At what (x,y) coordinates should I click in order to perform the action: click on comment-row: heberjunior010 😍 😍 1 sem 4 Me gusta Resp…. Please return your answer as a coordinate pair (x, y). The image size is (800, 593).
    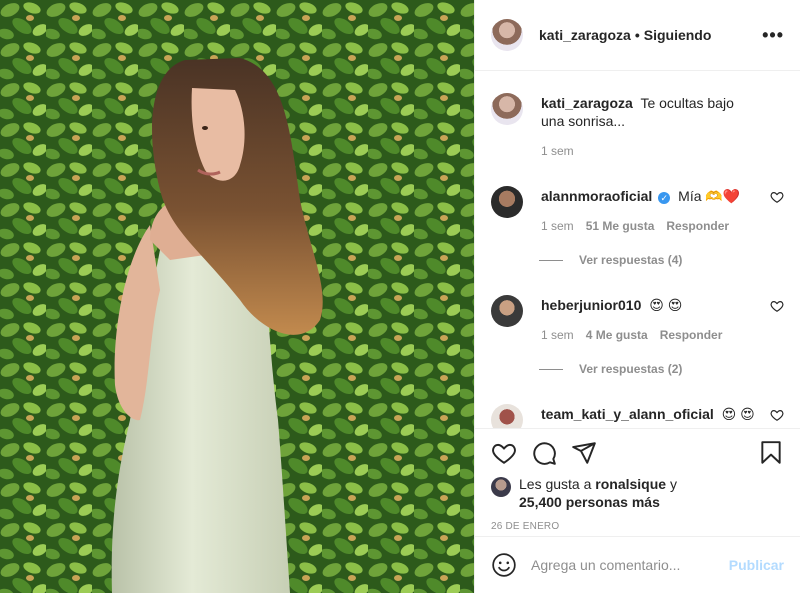
    Looking at the image, I should click on (637, 315).